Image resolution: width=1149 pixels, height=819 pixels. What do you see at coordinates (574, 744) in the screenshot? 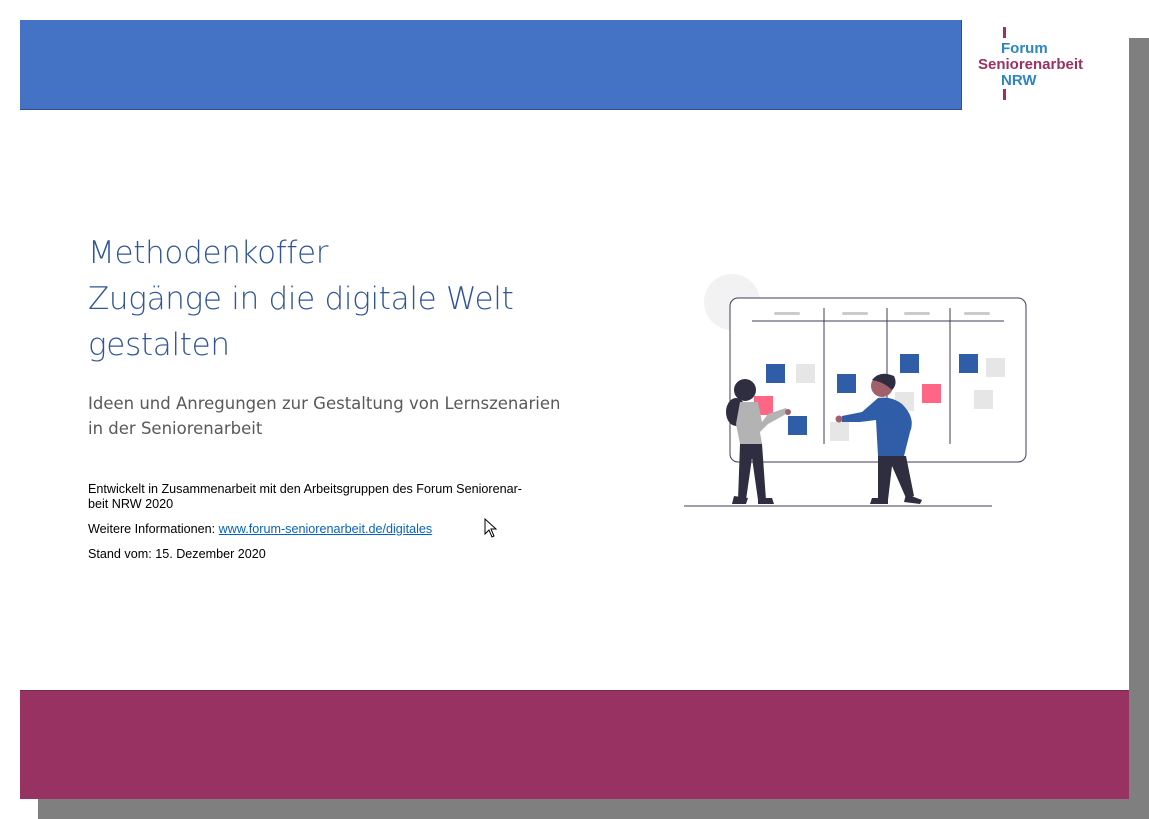
I see `footer-band` at bounding box center [574, 744].